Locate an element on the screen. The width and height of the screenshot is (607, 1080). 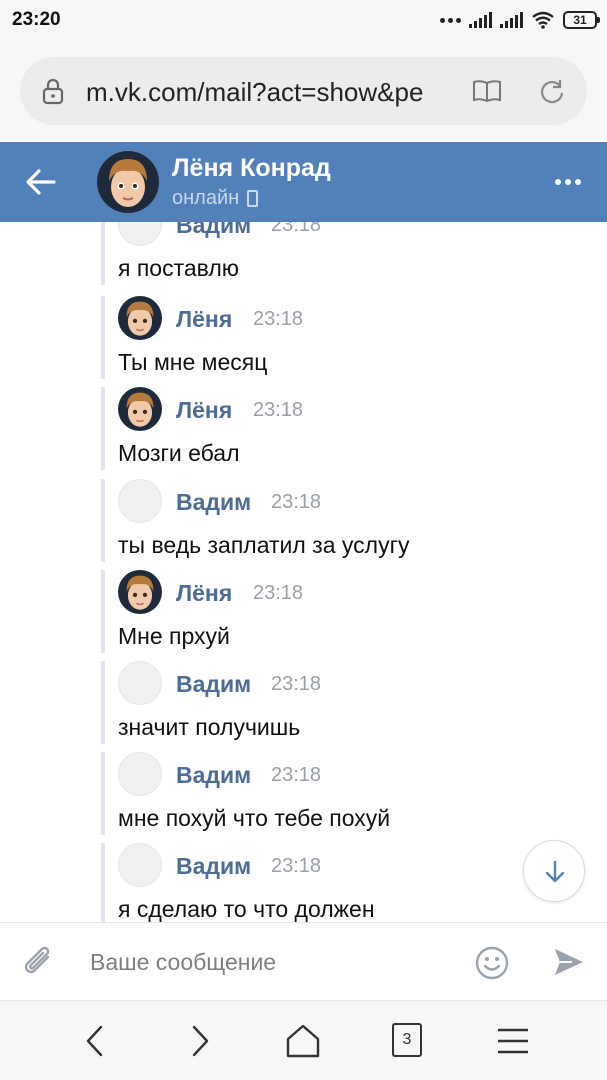
message-item: Вадим 23:18 я сделаю то что должен is located at coordinates (341, 882).